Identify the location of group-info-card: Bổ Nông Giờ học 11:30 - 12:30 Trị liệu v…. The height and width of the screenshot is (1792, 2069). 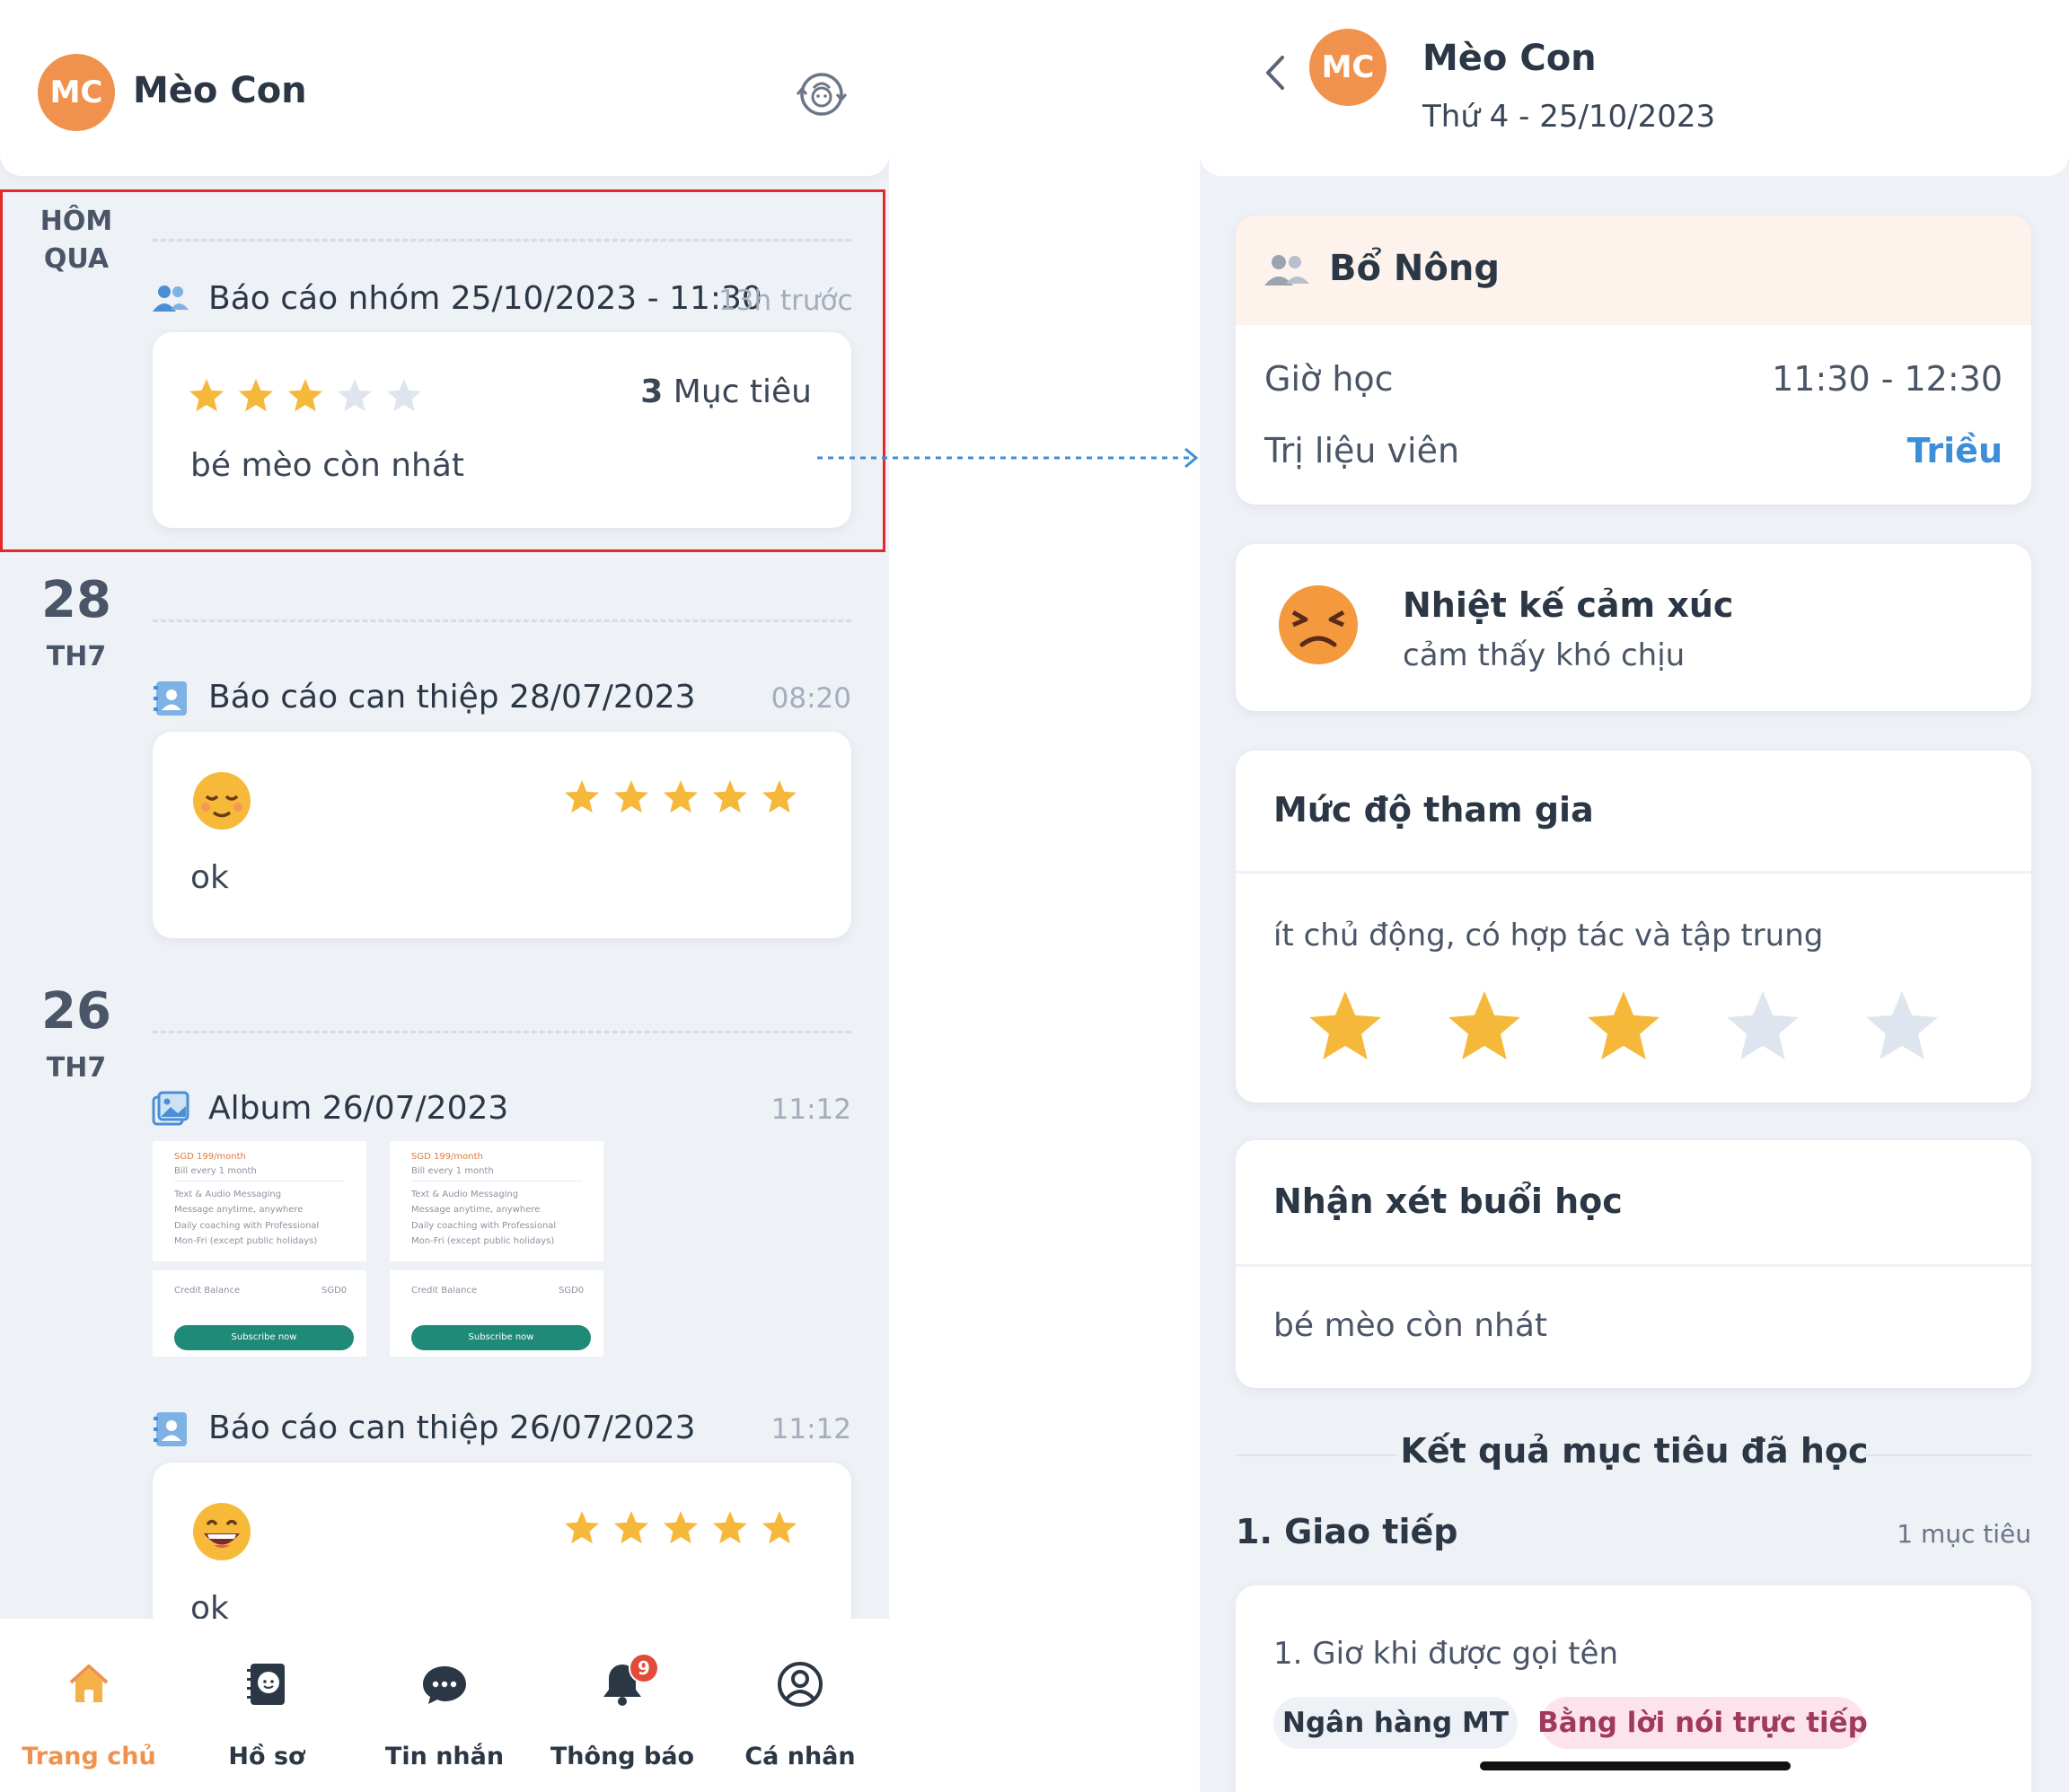
(1634, 360).